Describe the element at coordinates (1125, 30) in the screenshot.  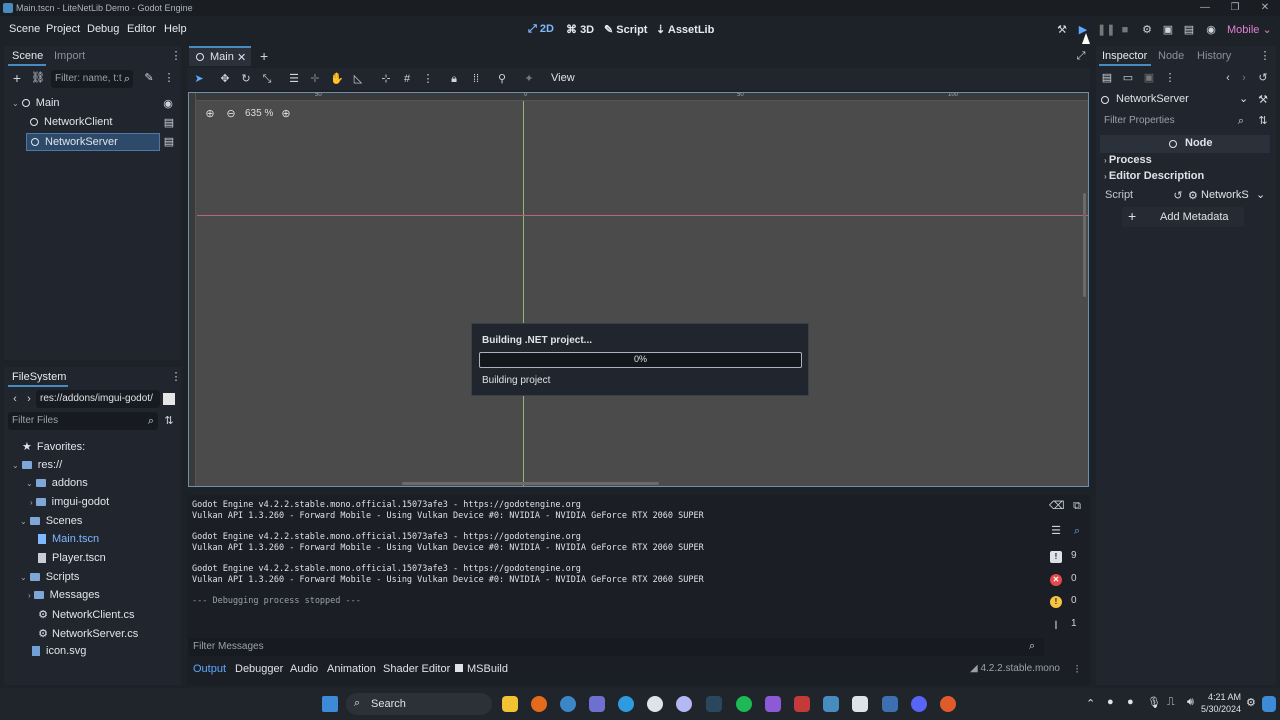
I see `stop-icon: ■` at that location.